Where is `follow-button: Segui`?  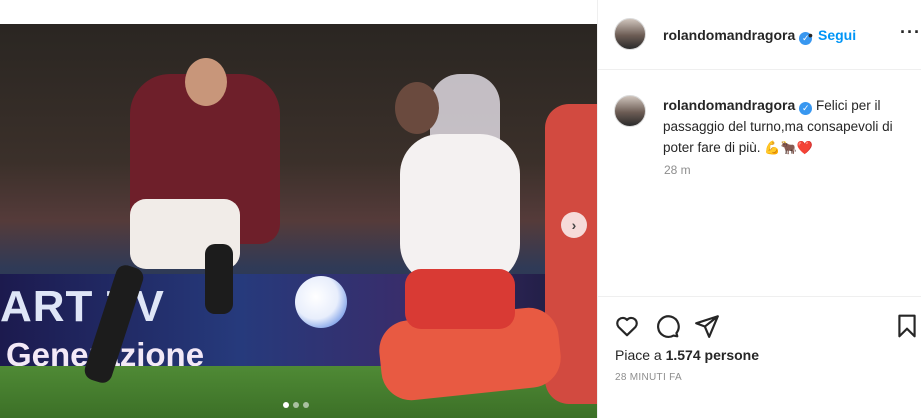 follow-button: Segui is located at coordinates (837, 35).